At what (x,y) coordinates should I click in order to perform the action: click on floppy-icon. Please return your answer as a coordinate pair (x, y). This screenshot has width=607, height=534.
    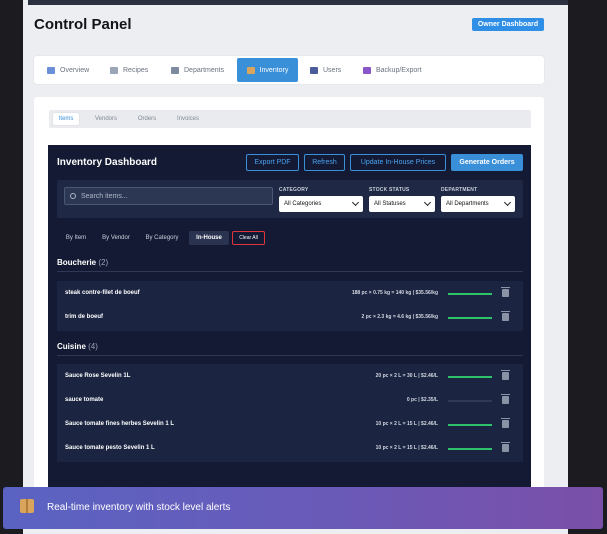
    Looking at the image, I should click on (367, 70).